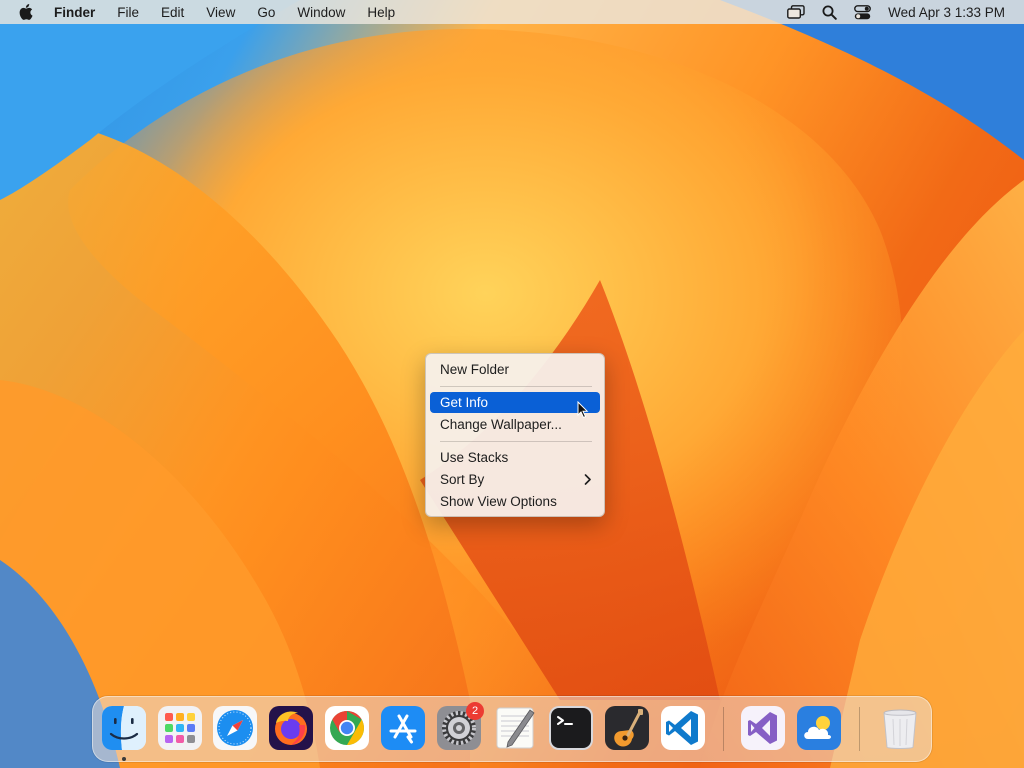 Image resolution: width=1024 pixels, height=768 pixels. I want to click on menu-item-sort-by: Sort By, so click(515, 479).